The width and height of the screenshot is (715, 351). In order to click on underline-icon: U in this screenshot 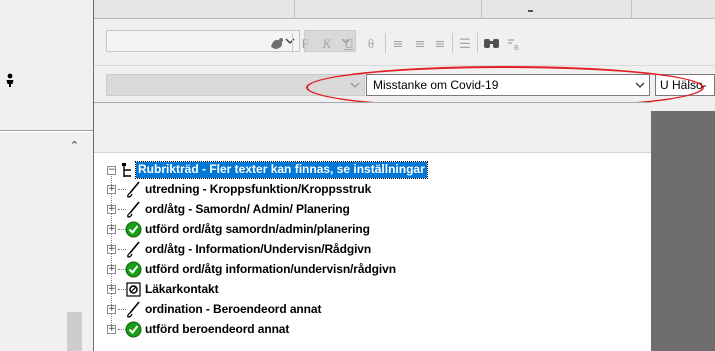, I will do `click(349, 44)`.